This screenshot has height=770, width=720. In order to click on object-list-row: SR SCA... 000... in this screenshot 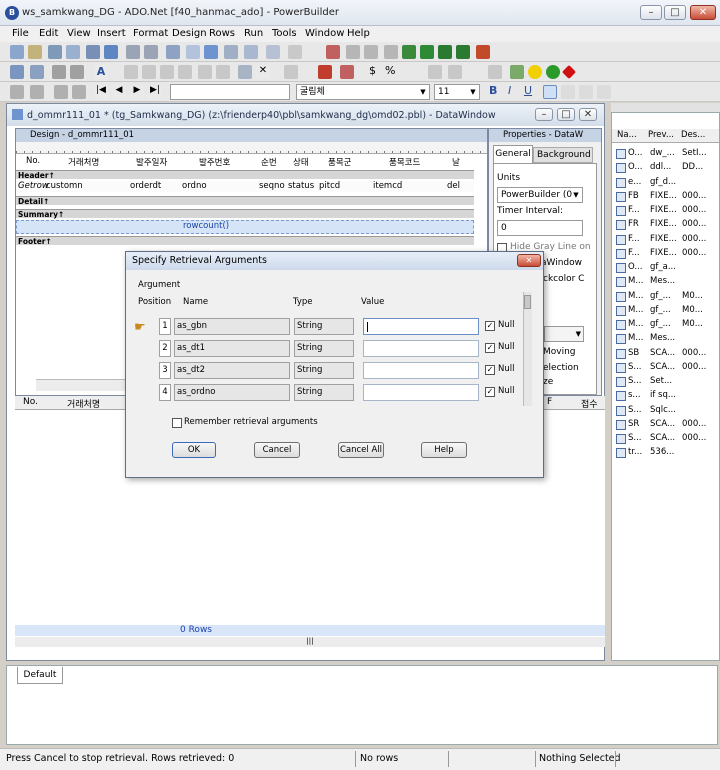, I will do `click(666, 425)`.